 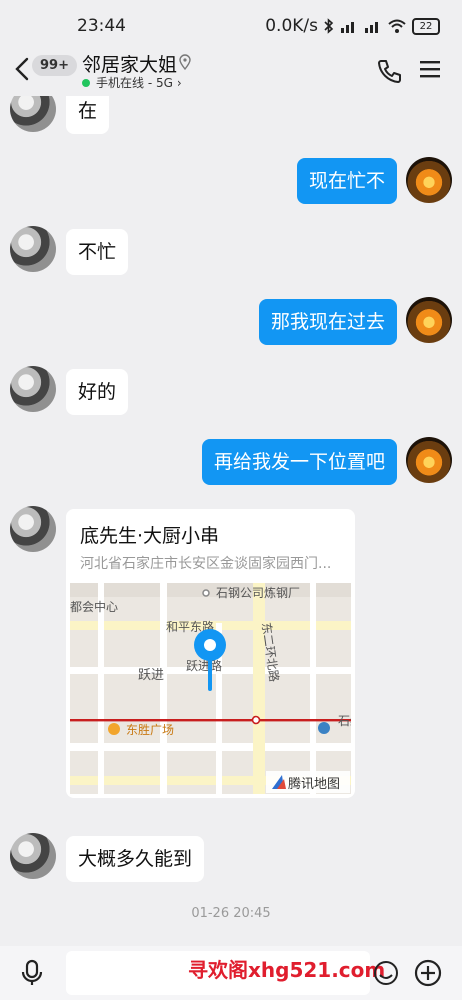 What do you see at coordinates (185, 62) in the screenshot?
I see `location-pin-icon` at bounding box center [185, 62].